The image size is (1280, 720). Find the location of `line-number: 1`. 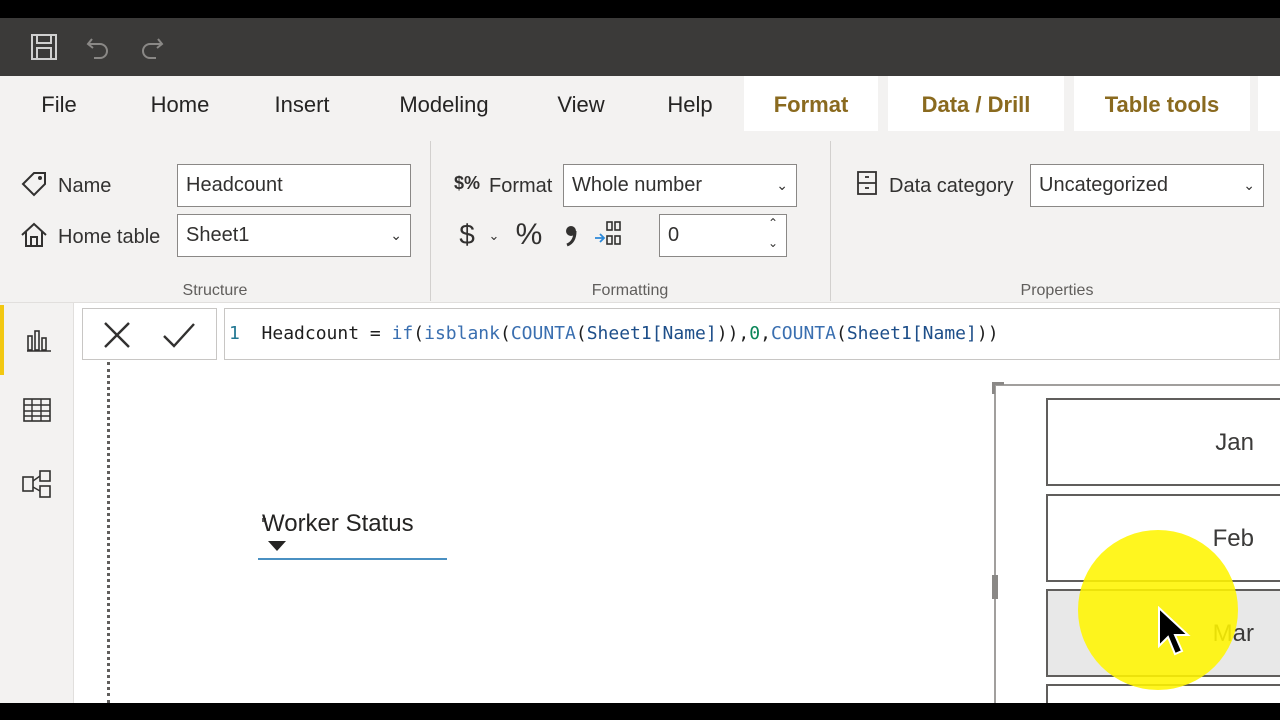

line-number: 1 is located at coordinates (234, 333).